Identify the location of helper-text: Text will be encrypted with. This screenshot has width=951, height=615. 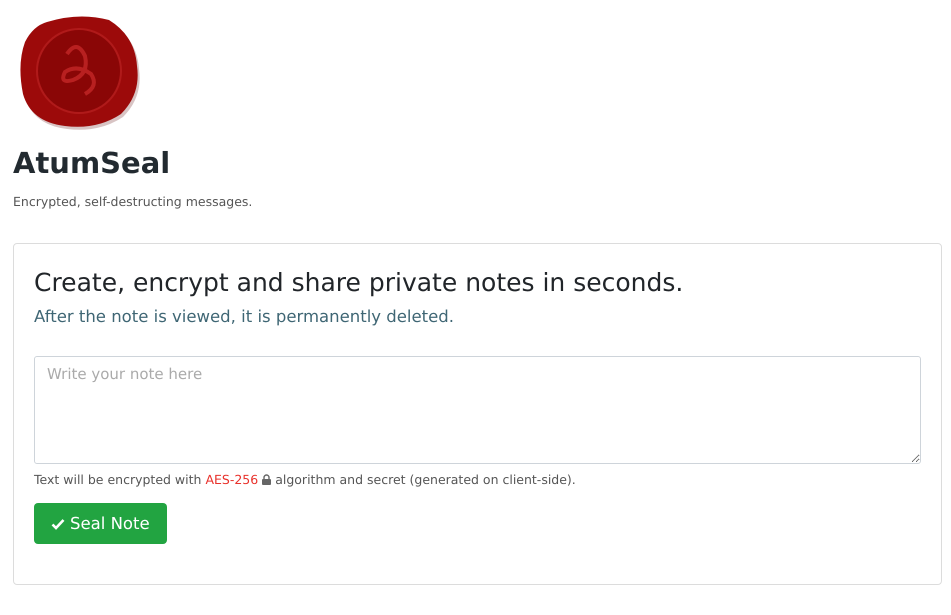
(118, 479).